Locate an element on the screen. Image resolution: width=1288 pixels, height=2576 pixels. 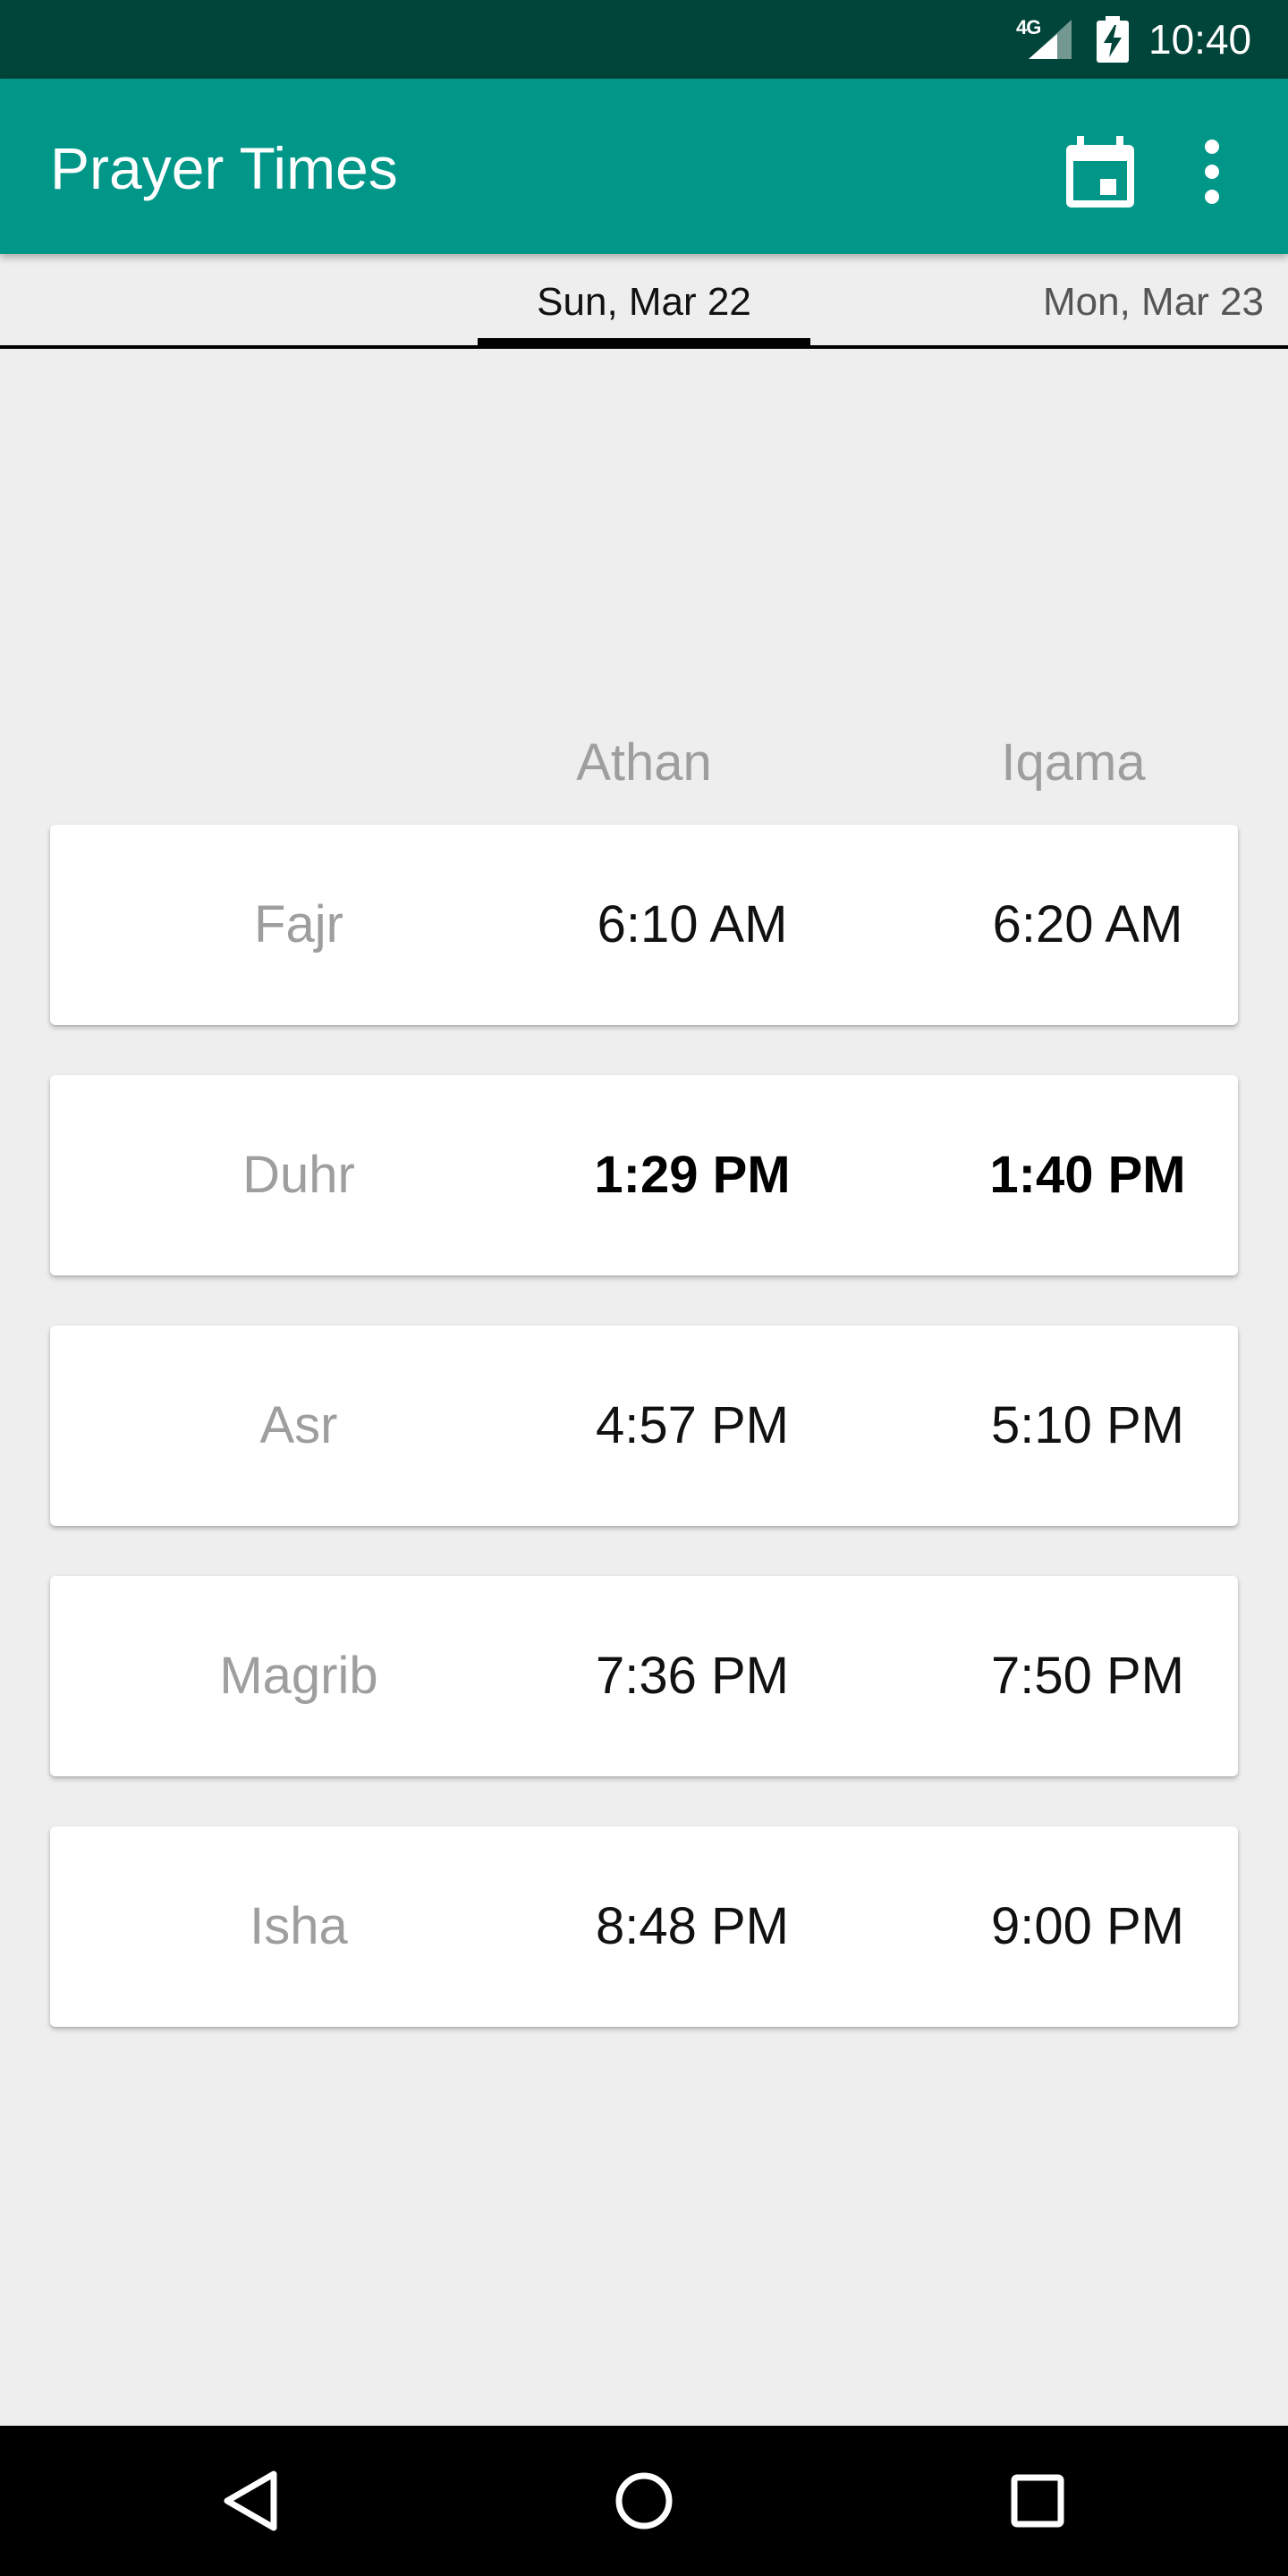
calendar-button is located at coordinates (1100, 171).